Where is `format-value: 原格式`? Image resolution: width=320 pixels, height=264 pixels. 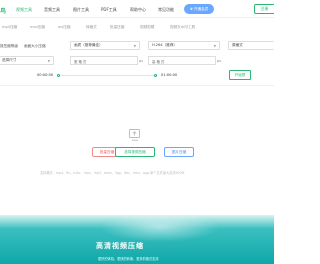
format-value: 原格式 is located at coordinates (237, 45).